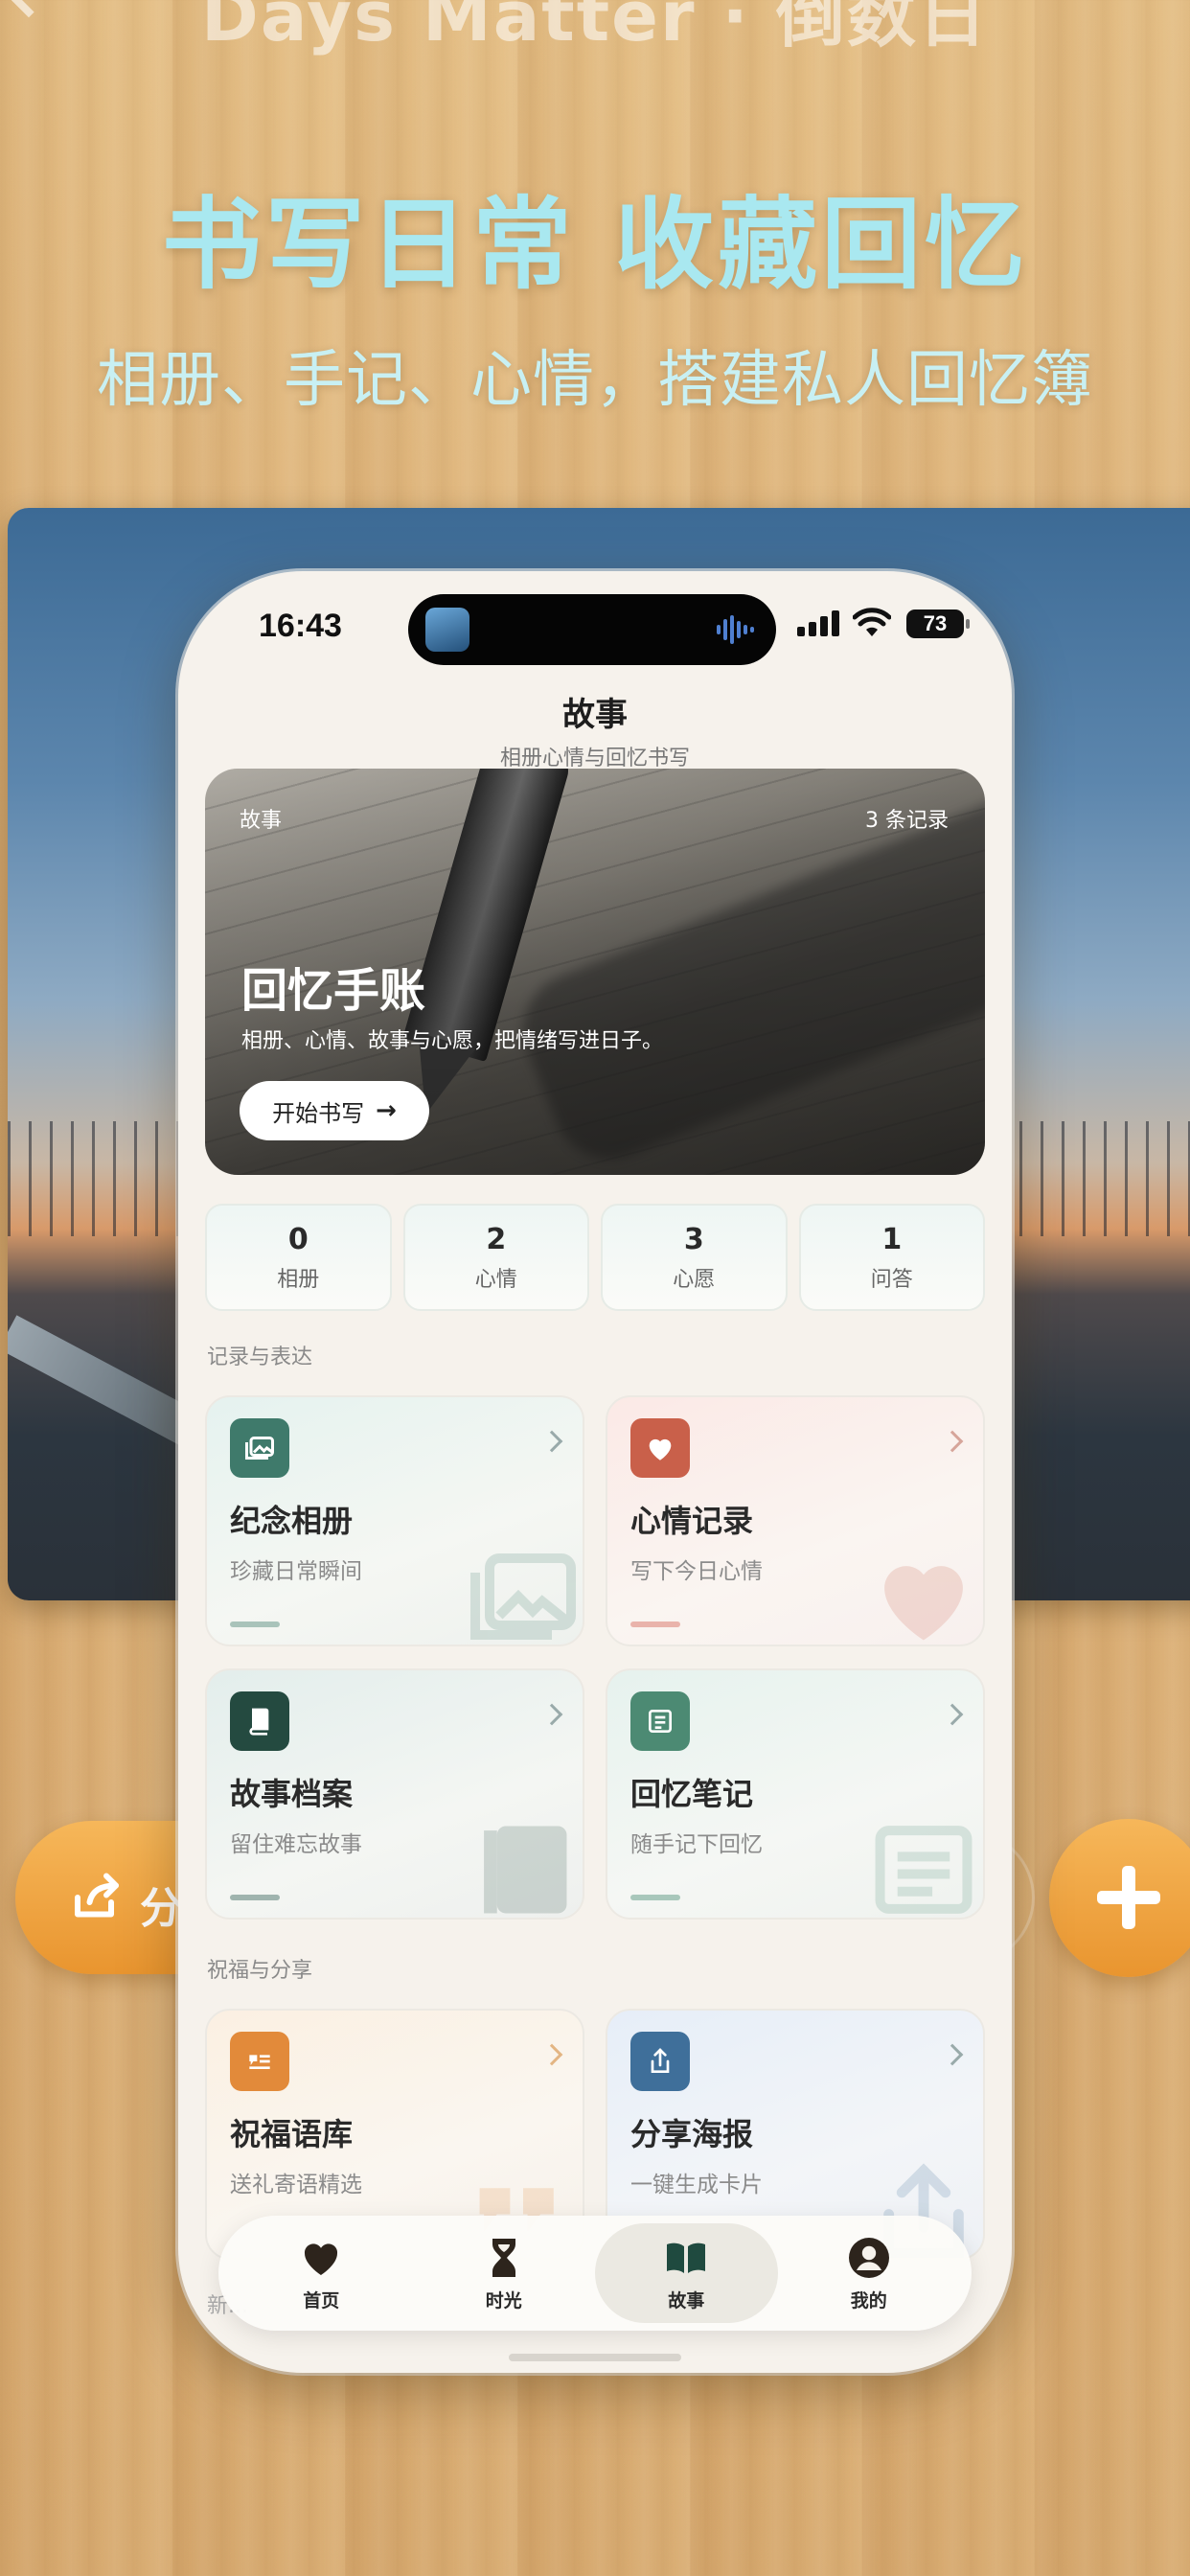 Image resolution: width=1190 pixels, height=2576 pixels. What do you see at coordinates (496, 1257) in the screenshot?
I see `stat-moods: 2 心情` at bounding box center [496, 1257].